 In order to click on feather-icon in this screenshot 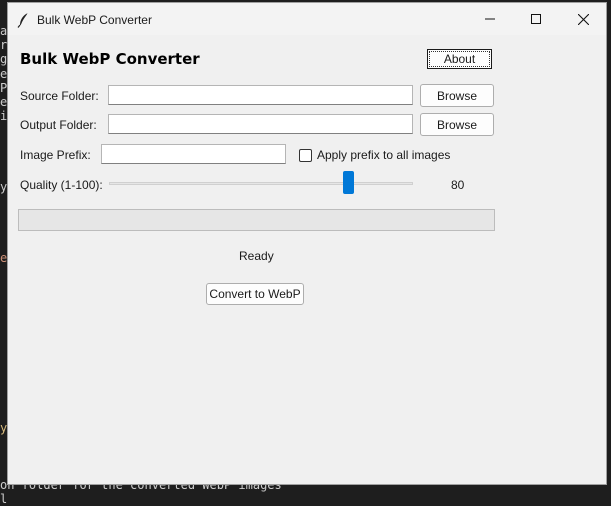, I will do `click(23, 20)`.